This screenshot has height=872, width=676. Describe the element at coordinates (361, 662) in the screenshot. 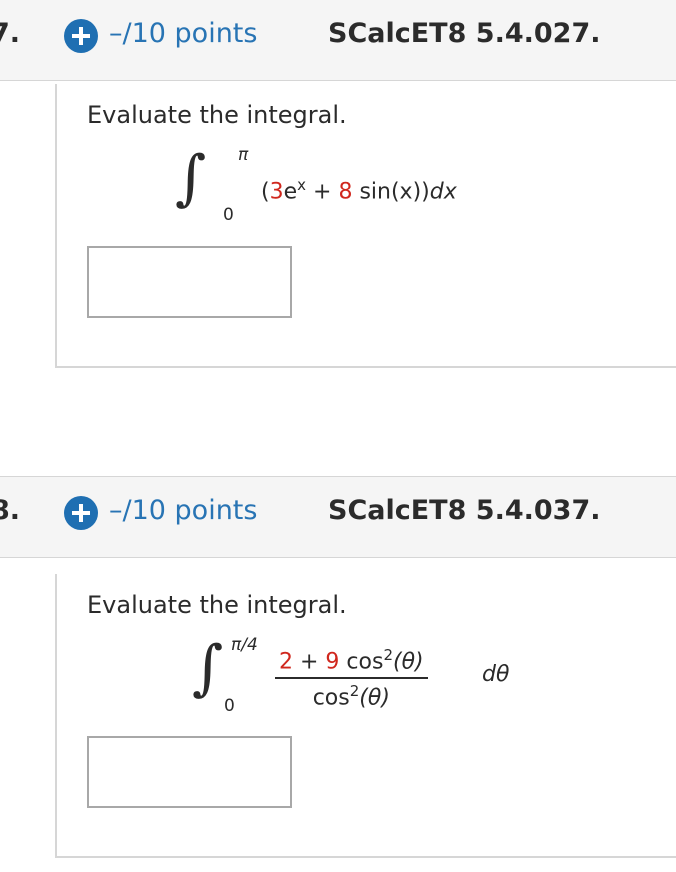

I see `numerator-cos: cos` at that location.